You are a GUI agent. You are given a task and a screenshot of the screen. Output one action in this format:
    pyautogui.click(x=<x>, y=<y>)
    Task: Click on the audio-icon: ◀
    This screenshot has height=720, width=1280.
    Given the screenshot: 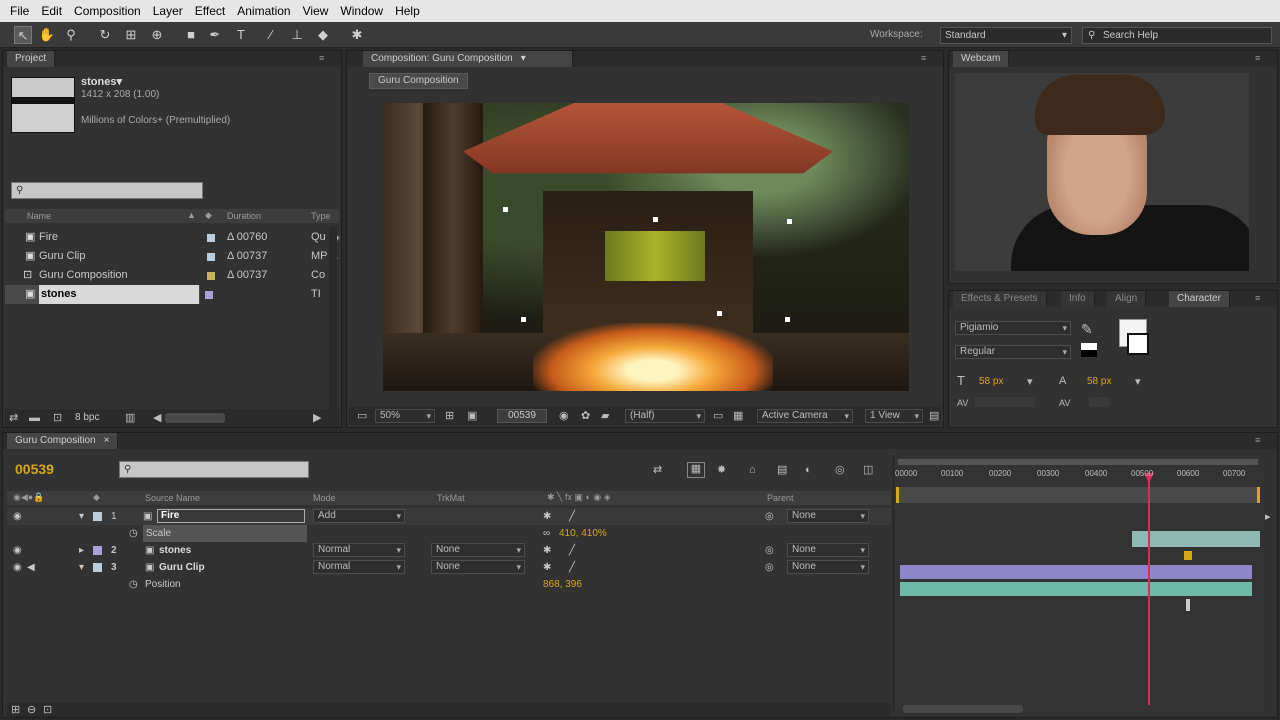 What is the action you would take?
    pyautogui.click(x=31, y=567)
    